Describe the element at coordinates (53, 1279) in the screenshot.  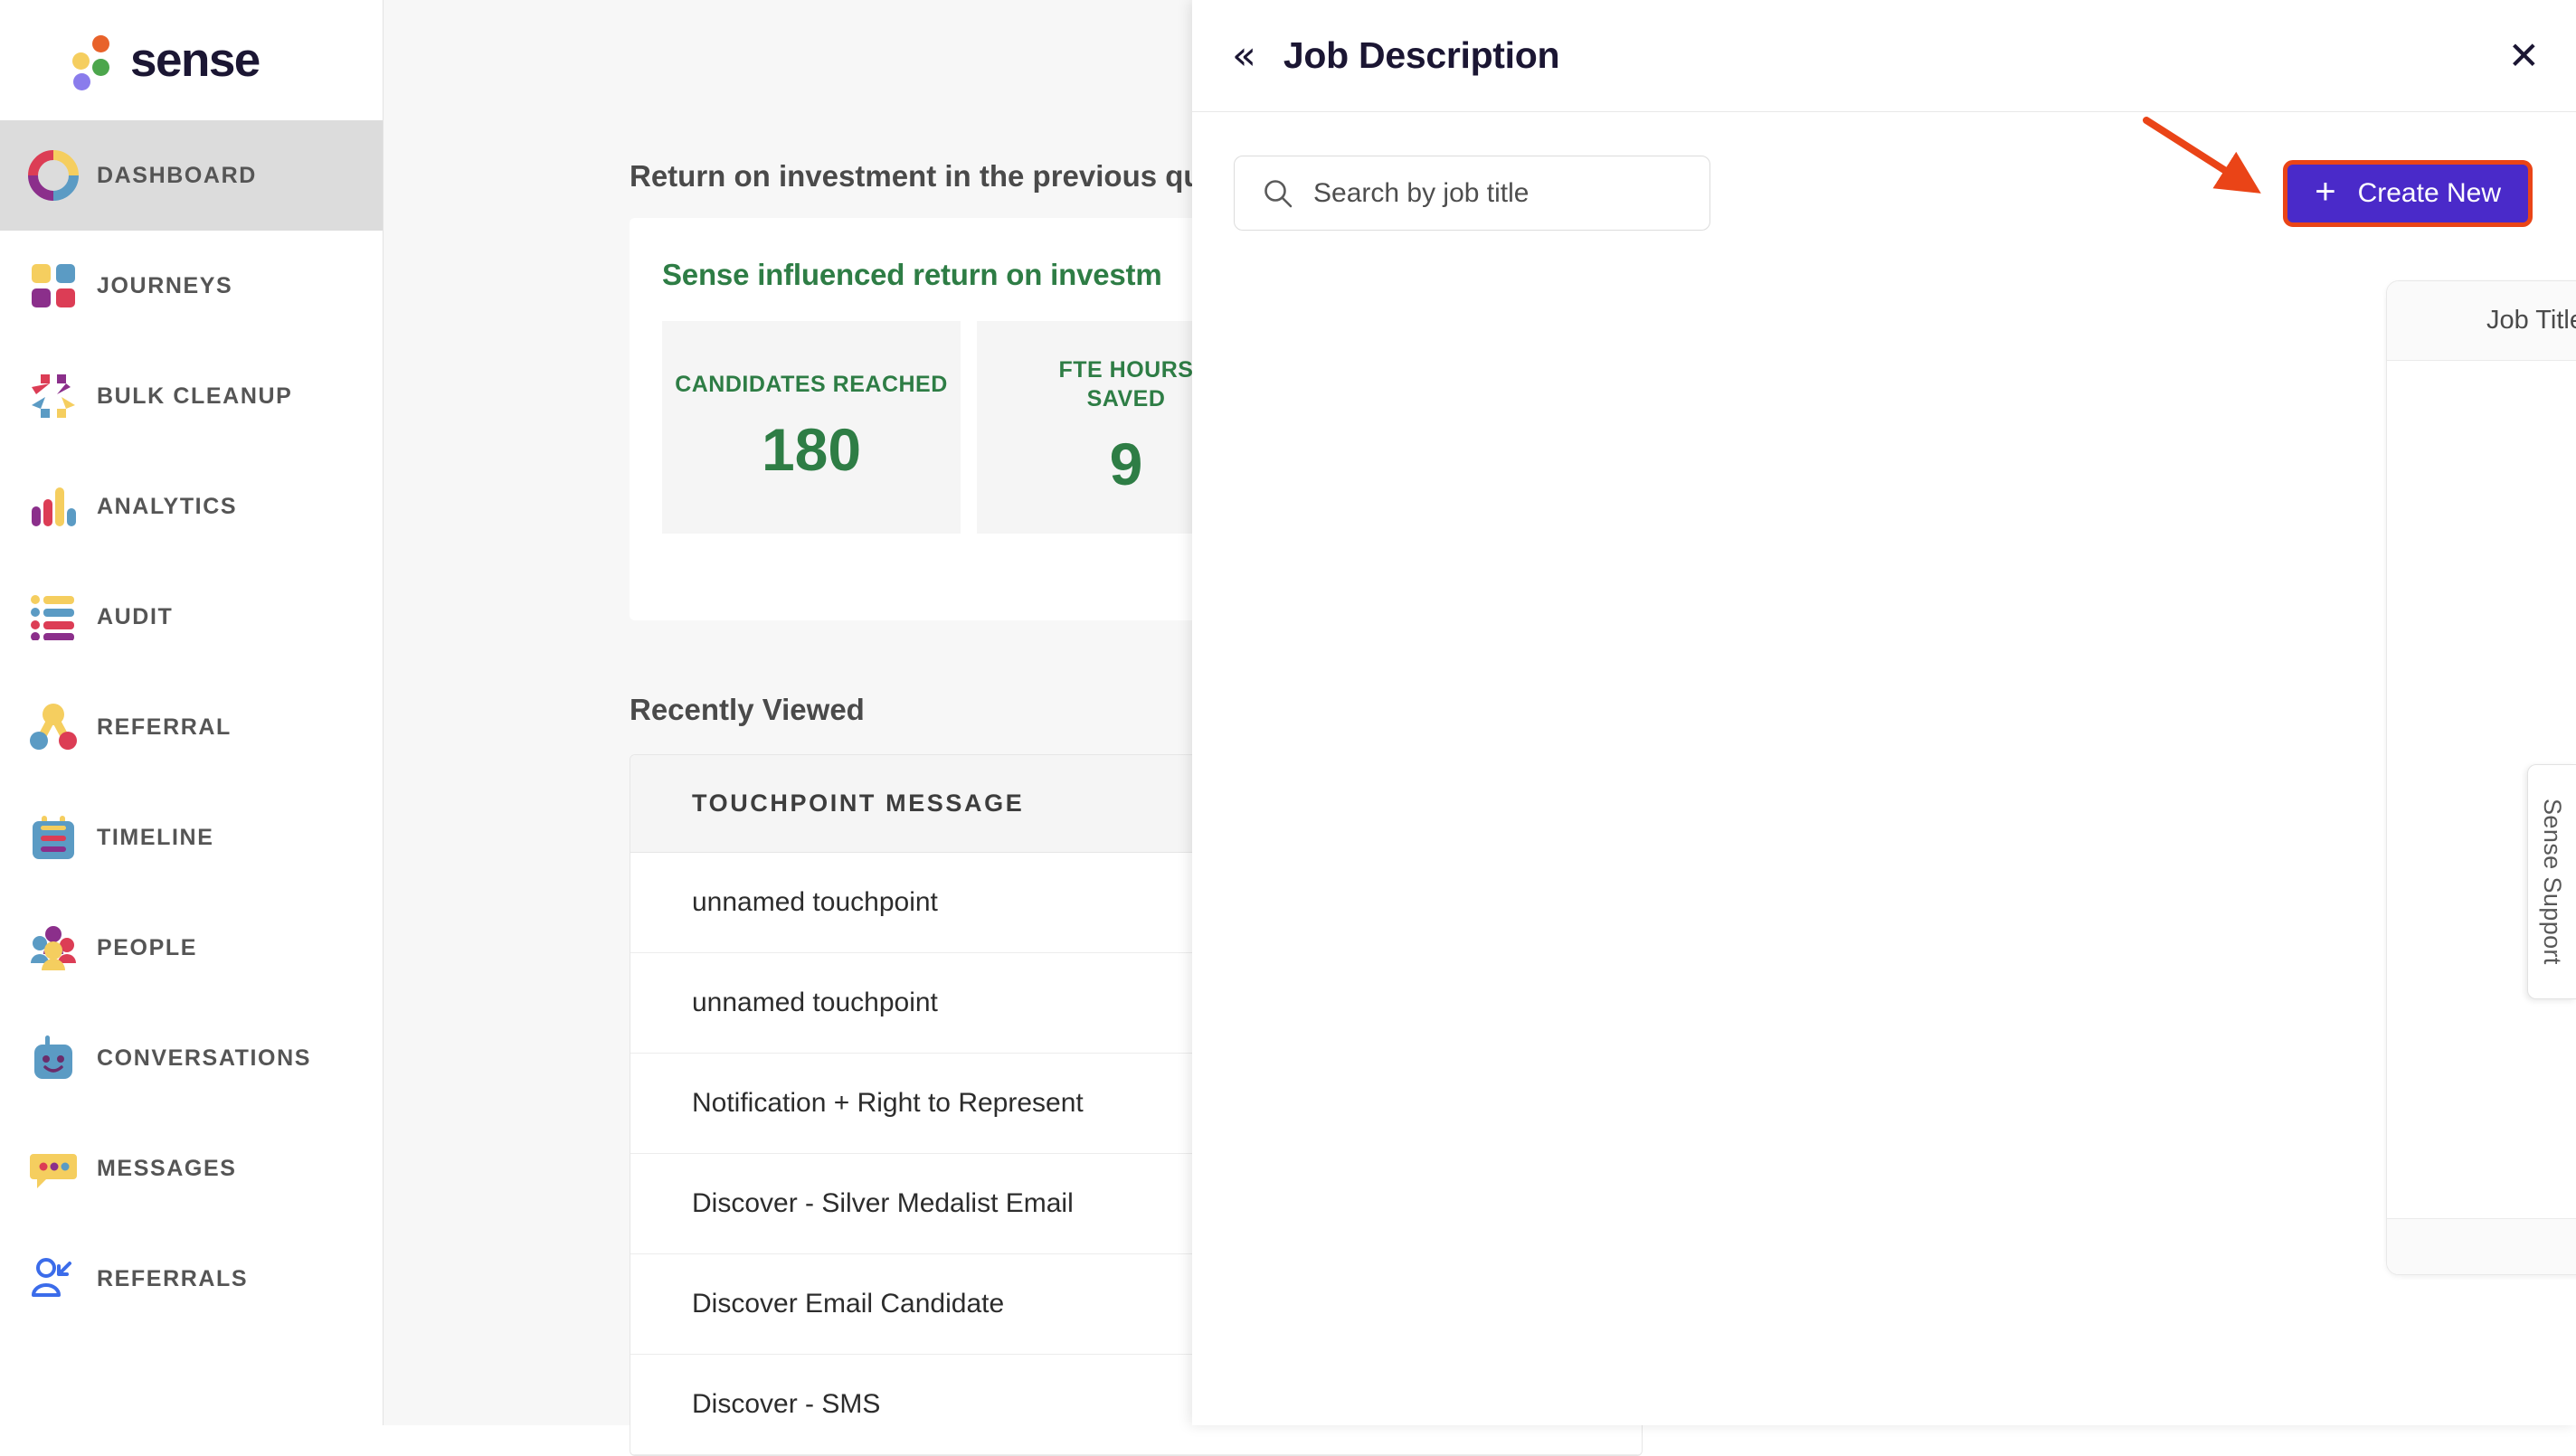
I see `person-arrow-icon` at that location.